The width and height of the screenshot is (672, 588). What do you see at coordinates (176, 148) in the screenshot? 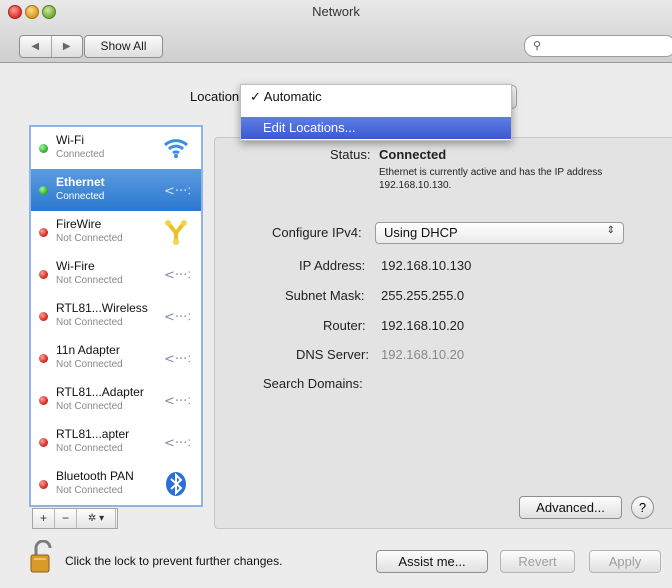
I see `wifi-icon` at bounding box center [176, 148].